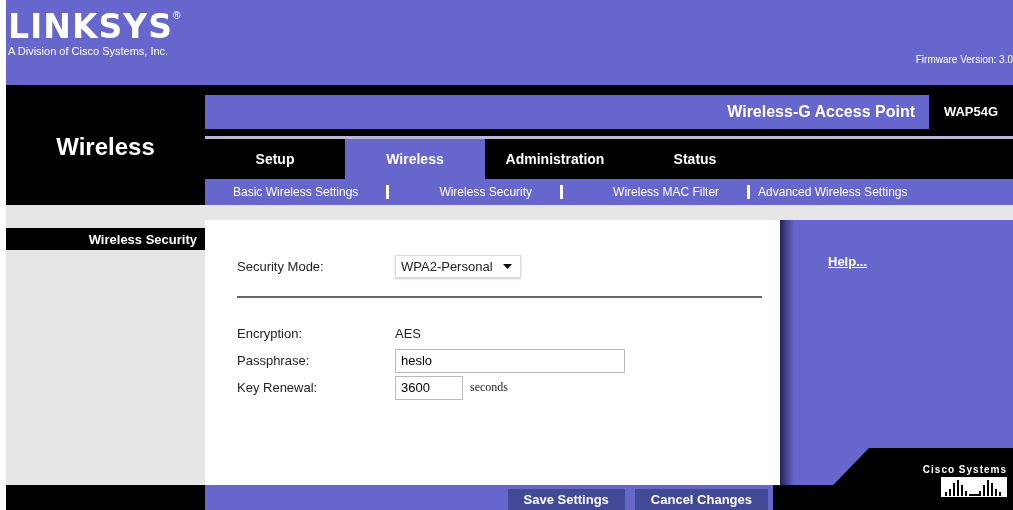 The image size is (1013, 510). What do you see at coordinates (415, 159) in the screenshot?
I see `nav-tab: Wireless` at bounding box center [415, 159].